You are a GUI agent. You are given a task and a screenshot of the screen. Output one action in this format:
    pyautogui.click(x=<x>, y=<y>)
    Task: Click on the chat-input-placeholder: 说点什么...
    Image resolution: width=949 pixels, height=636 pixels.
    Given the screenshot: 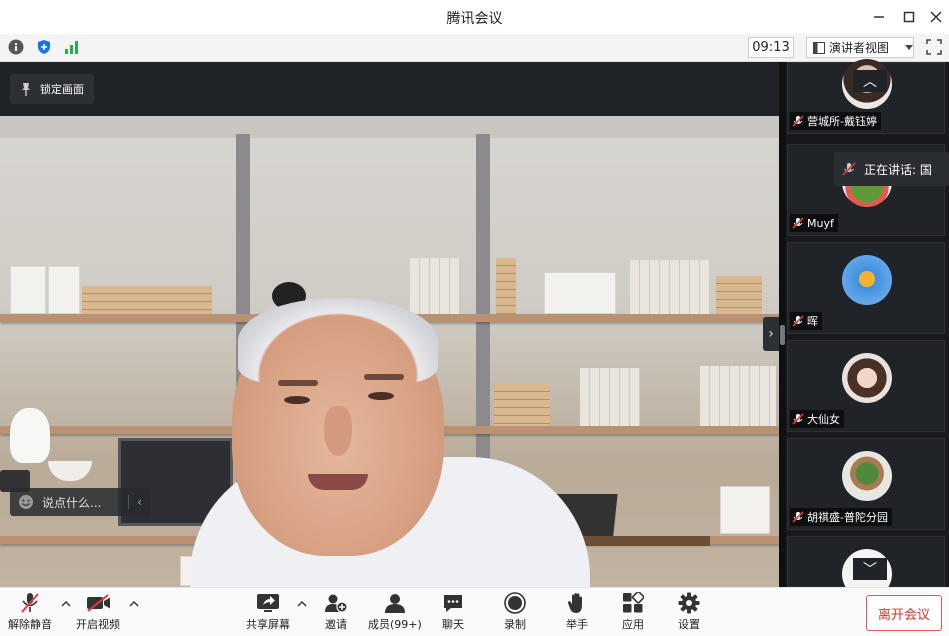 What is the action you would take?
    pyautogui.click(x=85, y=502)
    